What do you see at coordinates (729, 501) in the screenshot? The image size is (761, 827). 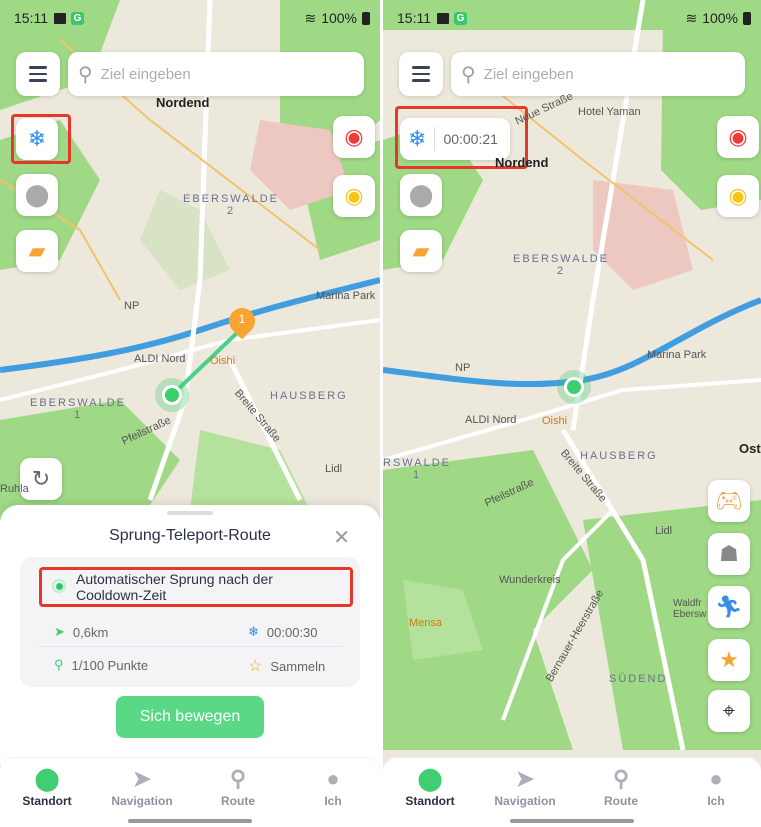 I see `joystick-button: 🎮︎` at bounding box center [729, 501].